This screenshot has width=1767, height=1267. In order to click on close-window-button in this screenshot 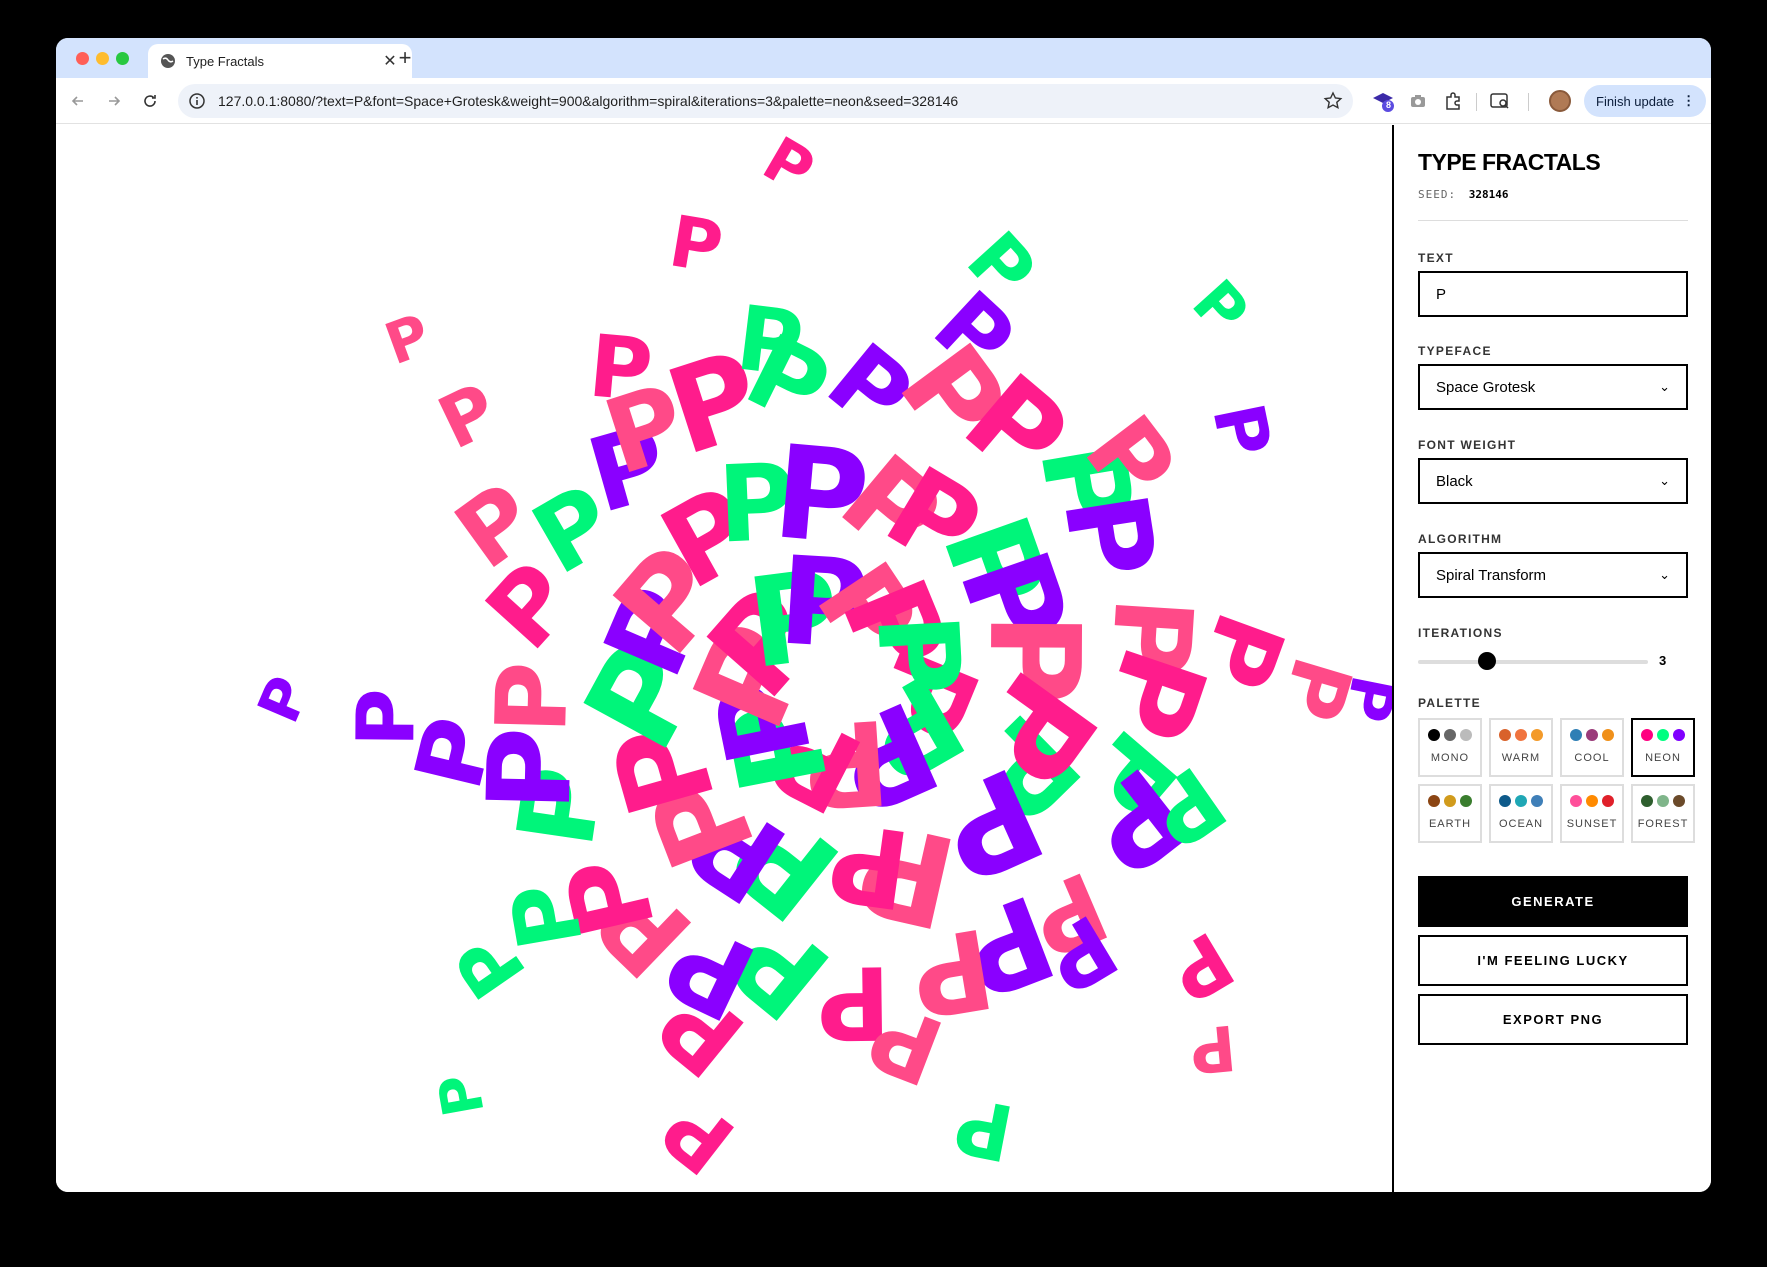, I will do `click(82, 58)`.